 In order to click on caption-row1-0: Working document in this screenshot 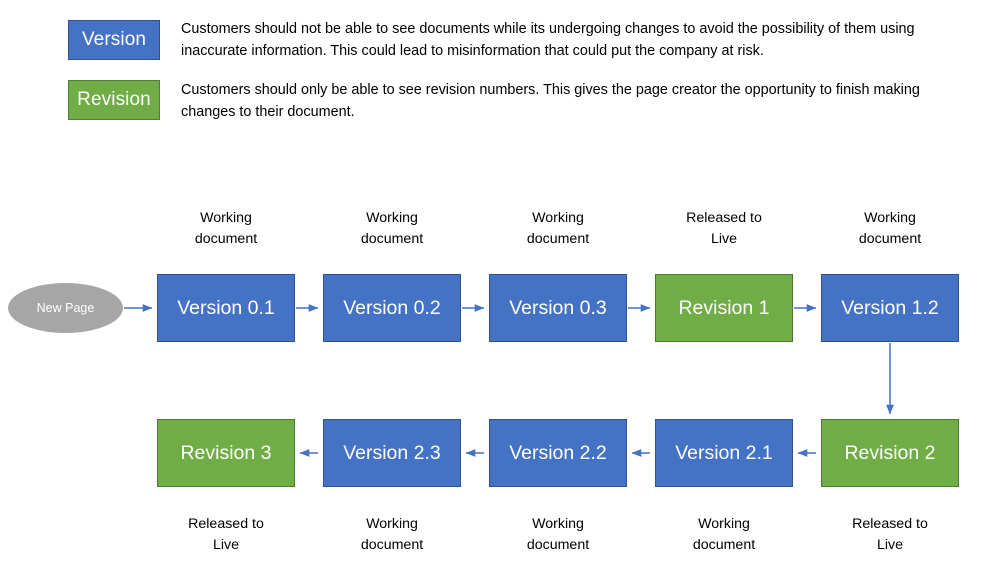, I will do `click(226, 228)`.